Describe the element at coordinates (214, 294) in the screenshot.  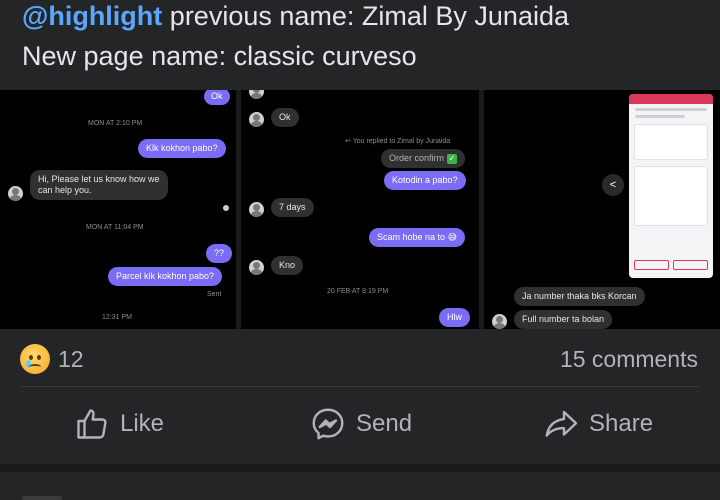
I see `sent-label: Sent` at that location.